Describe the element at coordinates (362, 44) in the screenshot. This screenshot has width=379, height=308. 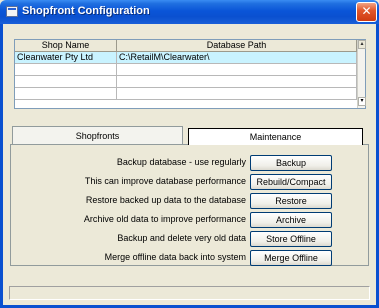
I see `scroll-up-icon: ▴` at that location.